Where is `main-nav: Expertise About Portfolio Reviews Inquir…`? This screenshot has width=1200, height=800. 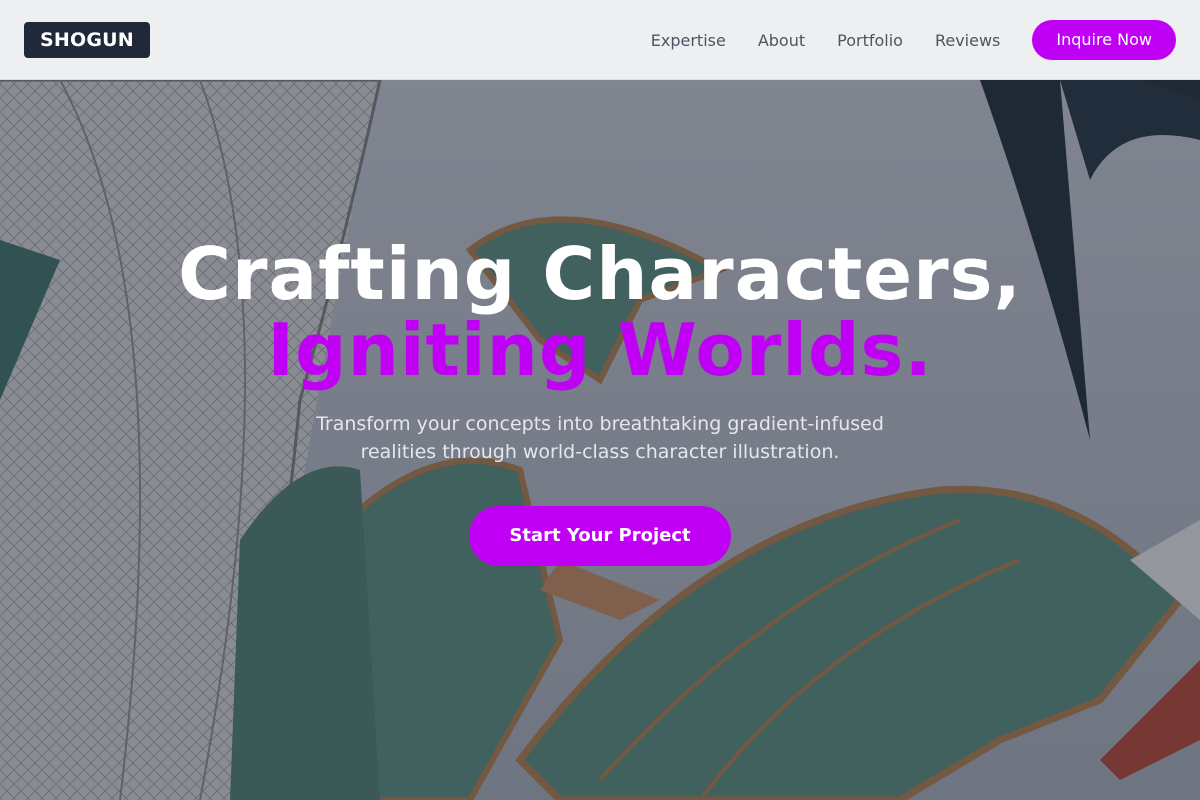 main-nav: Expertise About Portfolio Reviews Inquir… is located at coordinates (913, 40).